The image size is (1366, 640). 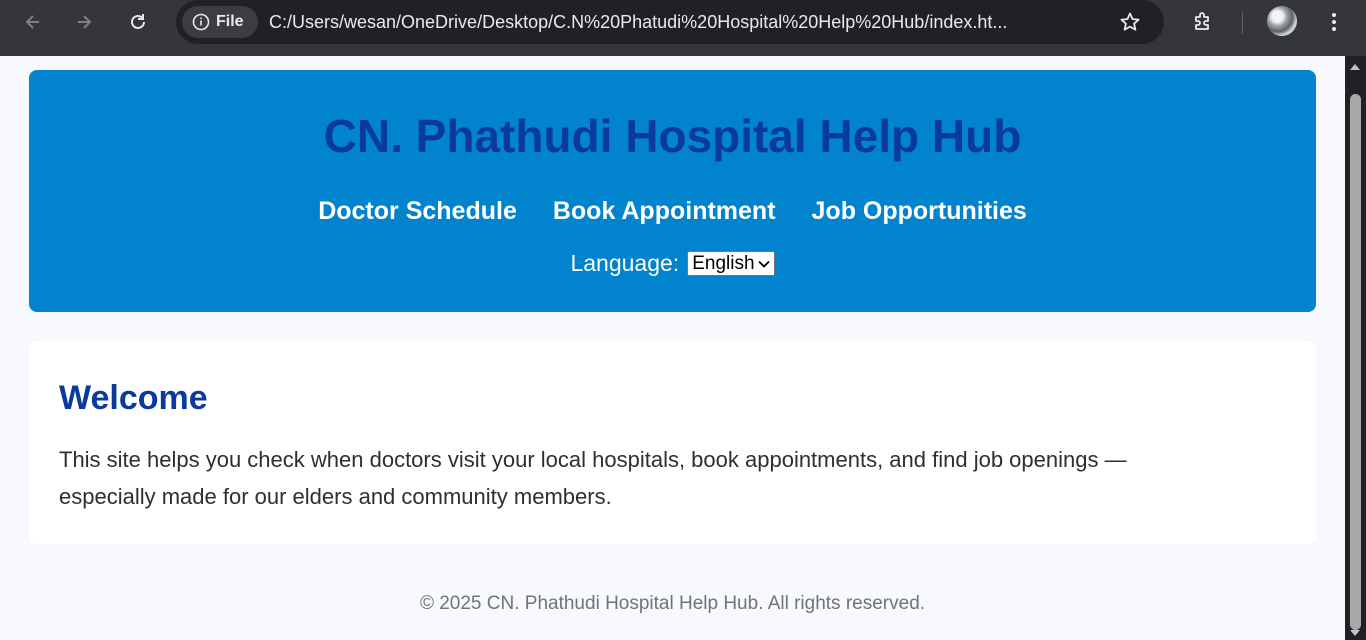 What do you see at coordinates (723, 263) in the screenshot?
I see `language-selected-value: English` at bounding box center [723, 263].